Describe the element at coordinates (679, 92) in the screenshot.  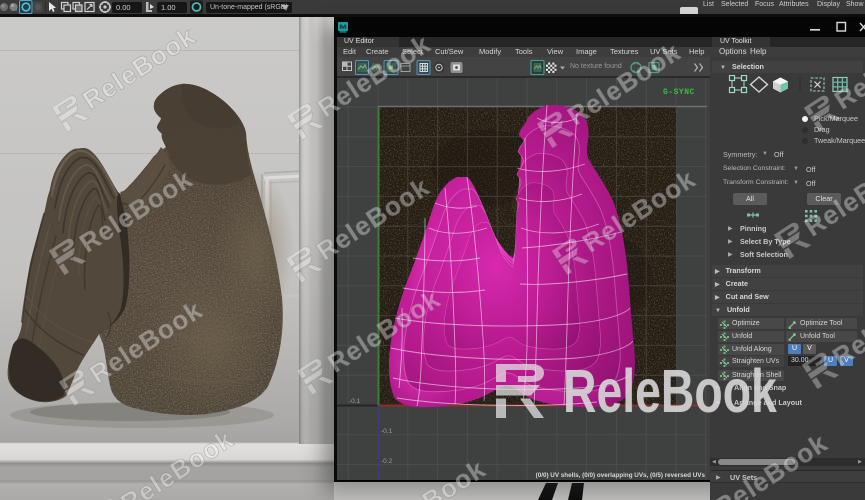
I see `svg-text: G-SYNC` at that location.